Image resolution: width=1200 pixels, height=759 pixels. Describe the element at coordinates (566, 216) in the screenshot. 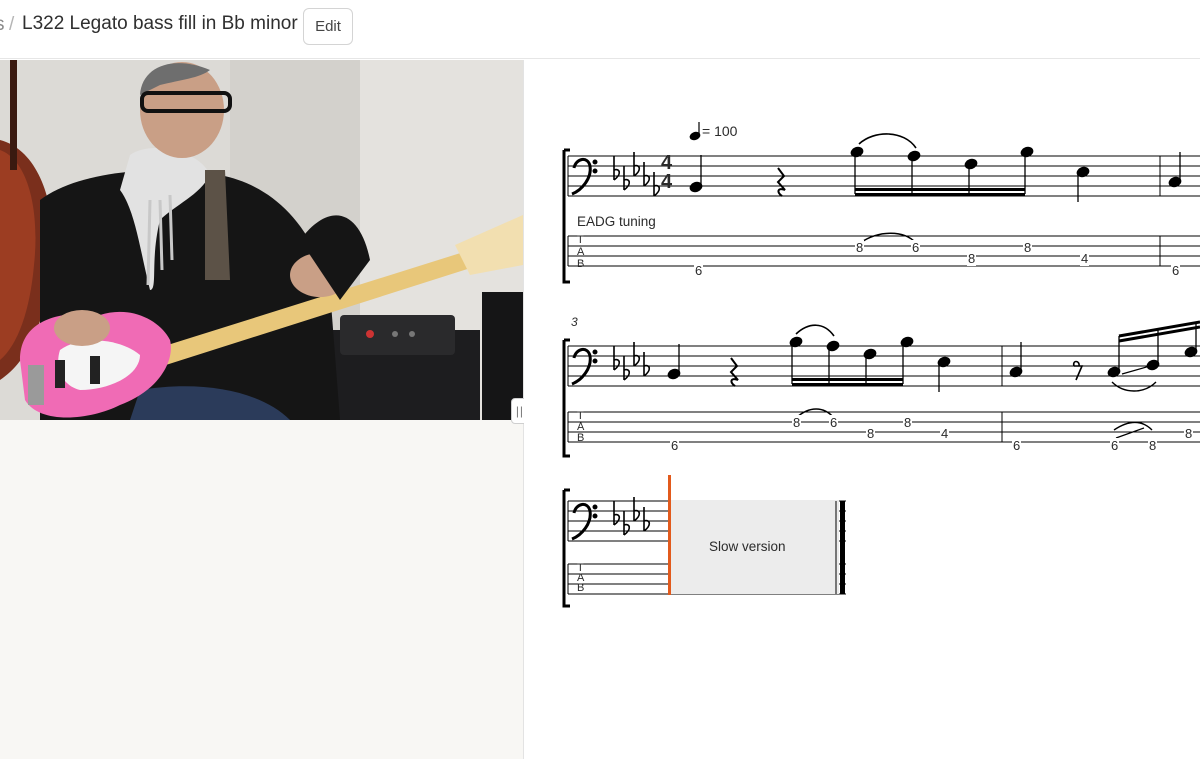

I see `system-1-brace` at that location.